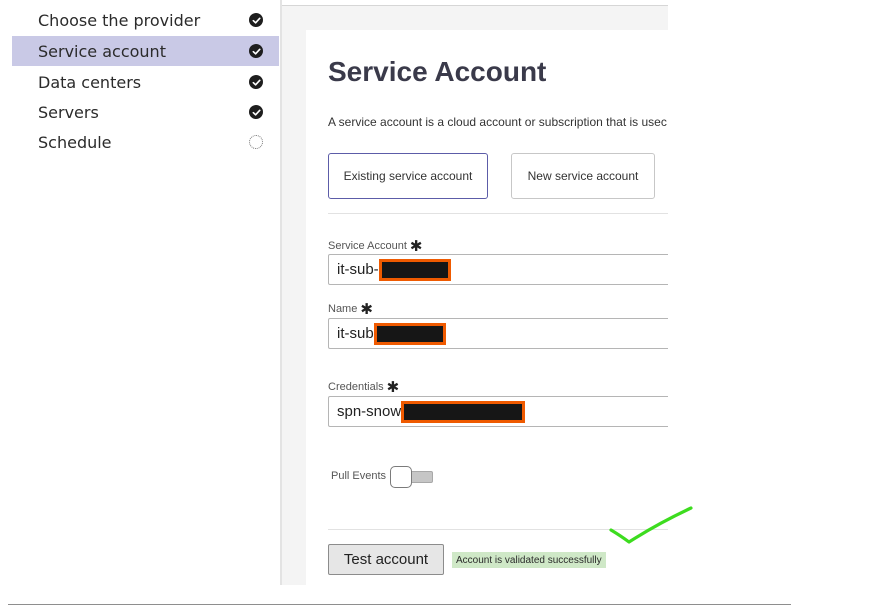 The image size is (889, 613). I want to click on service-account-field: it-sub-, so click(498, 269).